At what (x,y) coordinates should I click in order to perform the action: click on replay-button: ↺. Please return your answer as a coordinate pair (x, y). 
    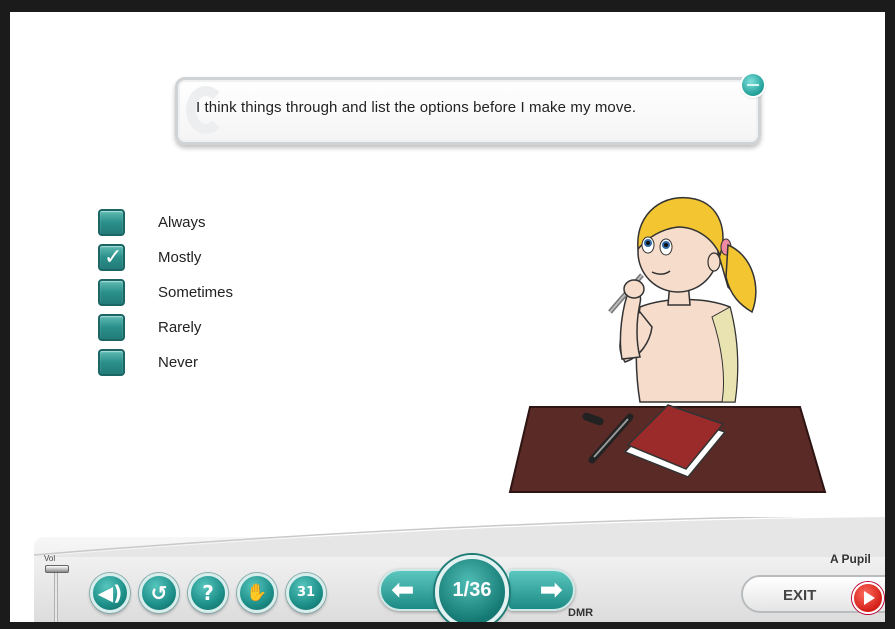
    Looking at the image, I should click on (159, 593).